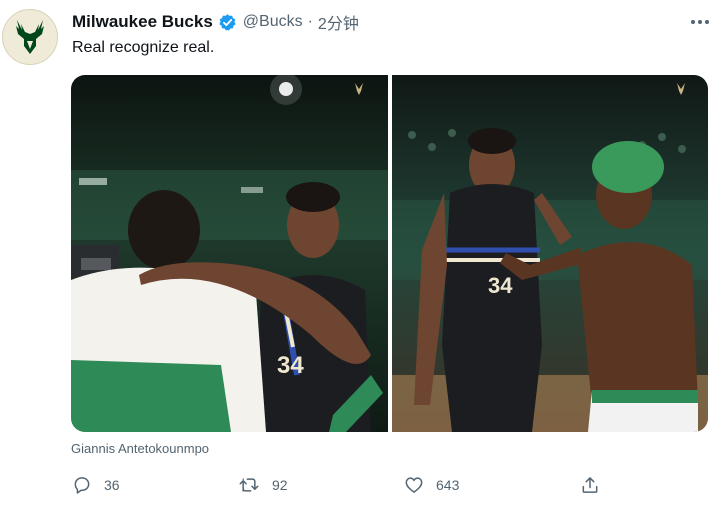 The width and height of the screenshot is (726, 508). I want to click on bucks-logo, so click(30, 37).